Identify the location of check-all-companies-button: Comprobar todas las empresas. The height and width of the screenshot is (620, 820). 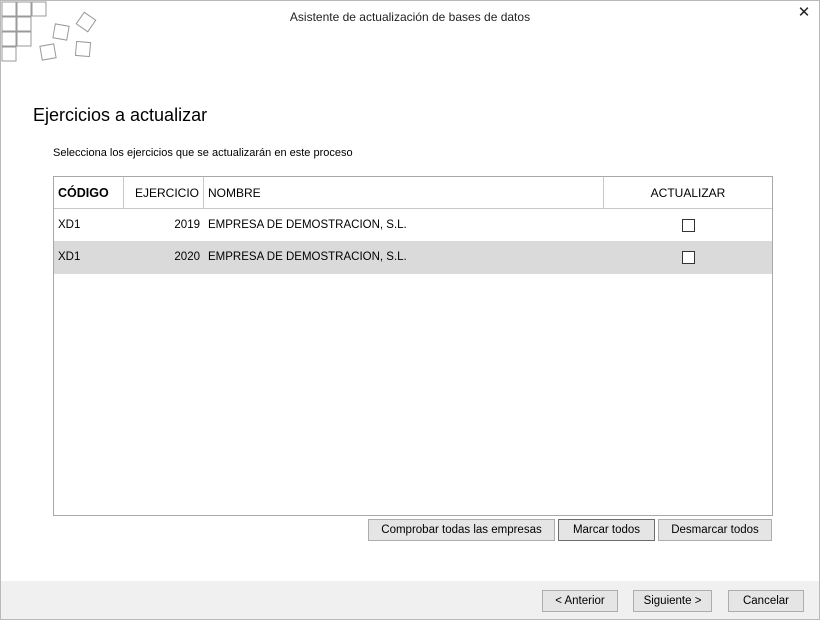
(461, 530).